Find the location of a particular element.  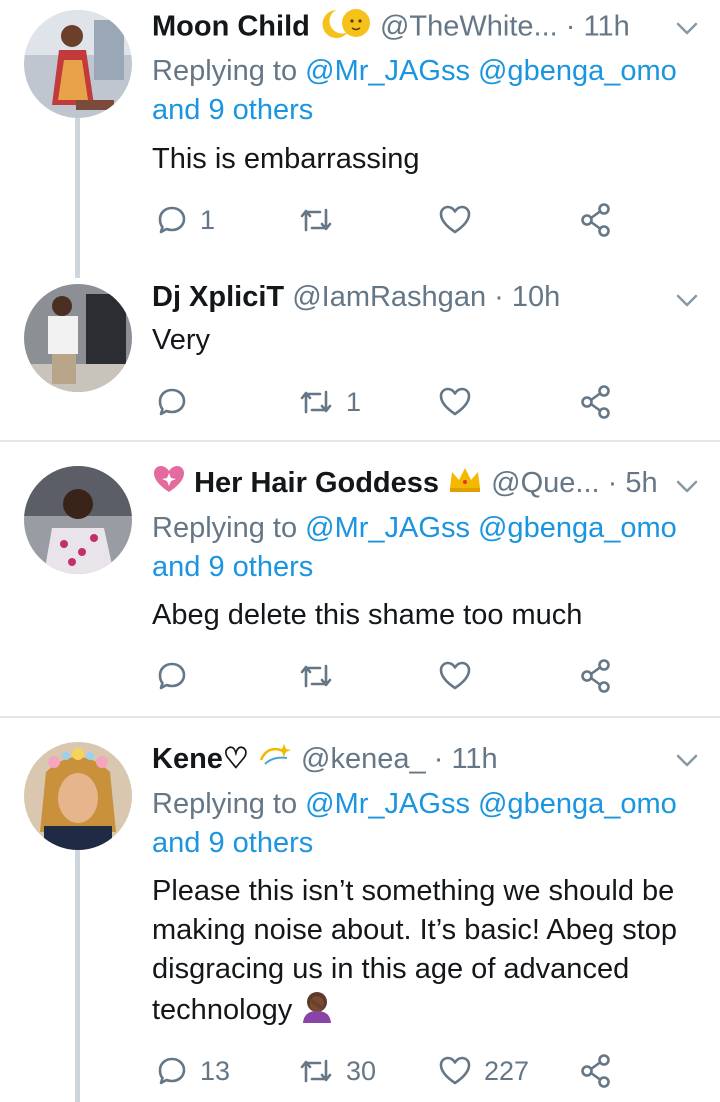

tweet-text: This is embarrassing is located at coordinates (286, 159).